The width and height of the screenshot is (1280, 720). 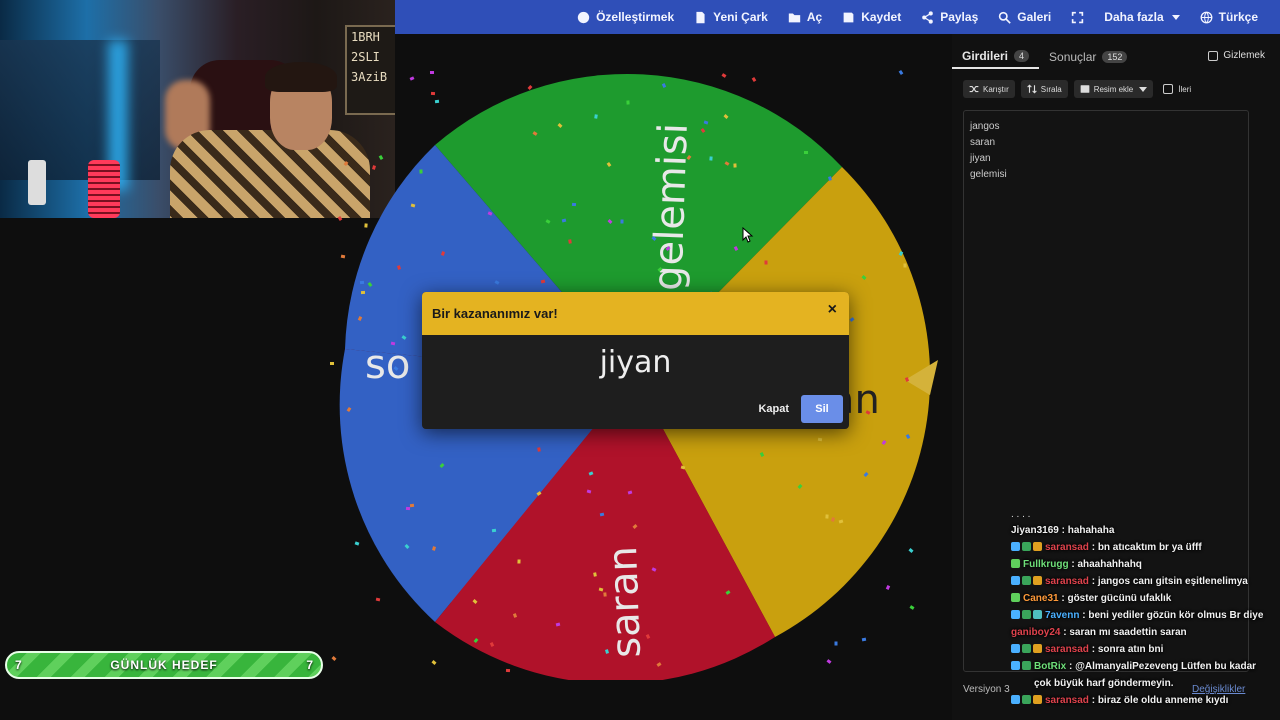 I want to click on shuffle-icon, so click(x=974, y=89).